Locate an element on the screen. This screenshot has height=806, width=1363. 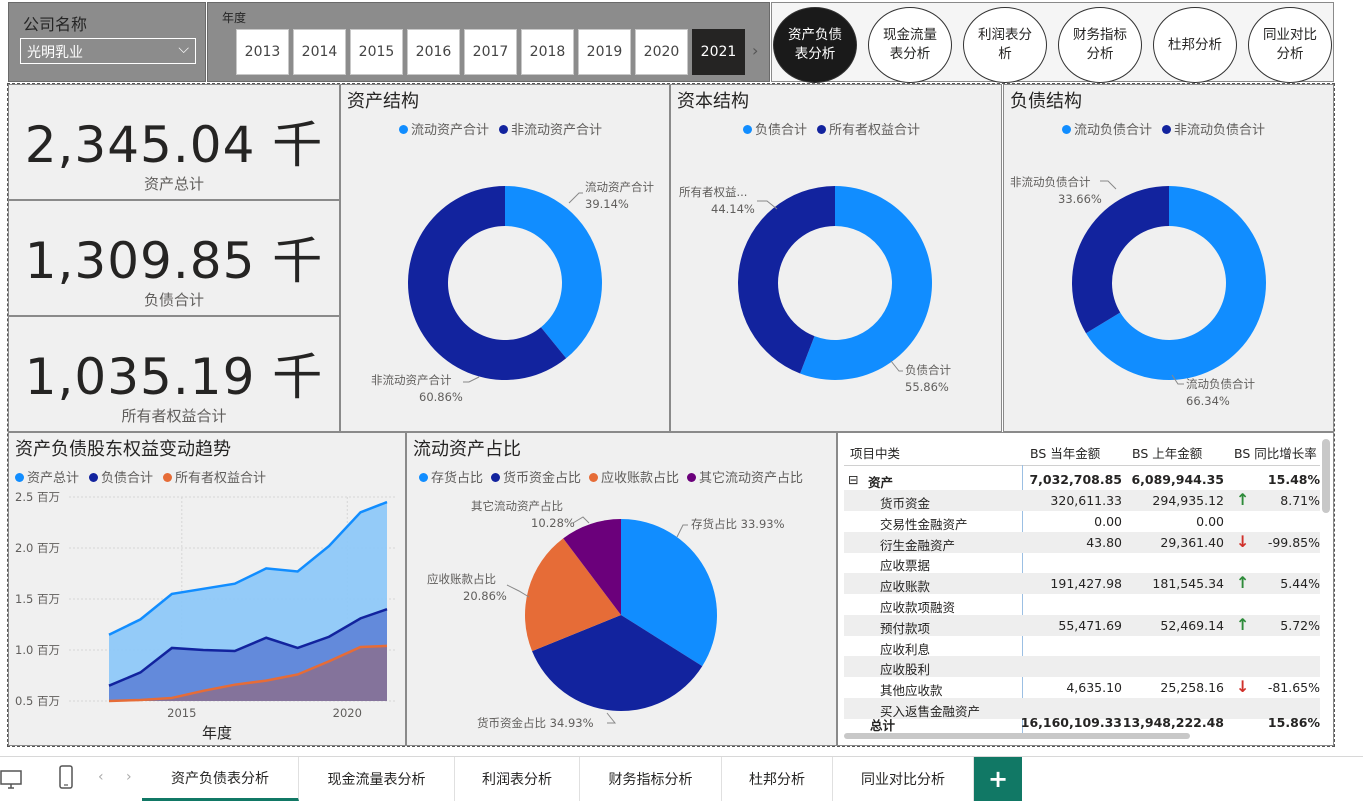
slice-value-label: 66.34% is located at coordinates (1208, 401).